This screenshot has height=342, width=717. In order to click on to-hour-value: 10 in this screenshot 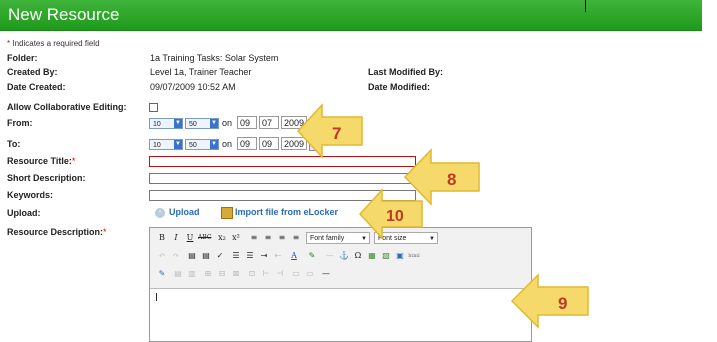, I will do `click(157, 145)`.